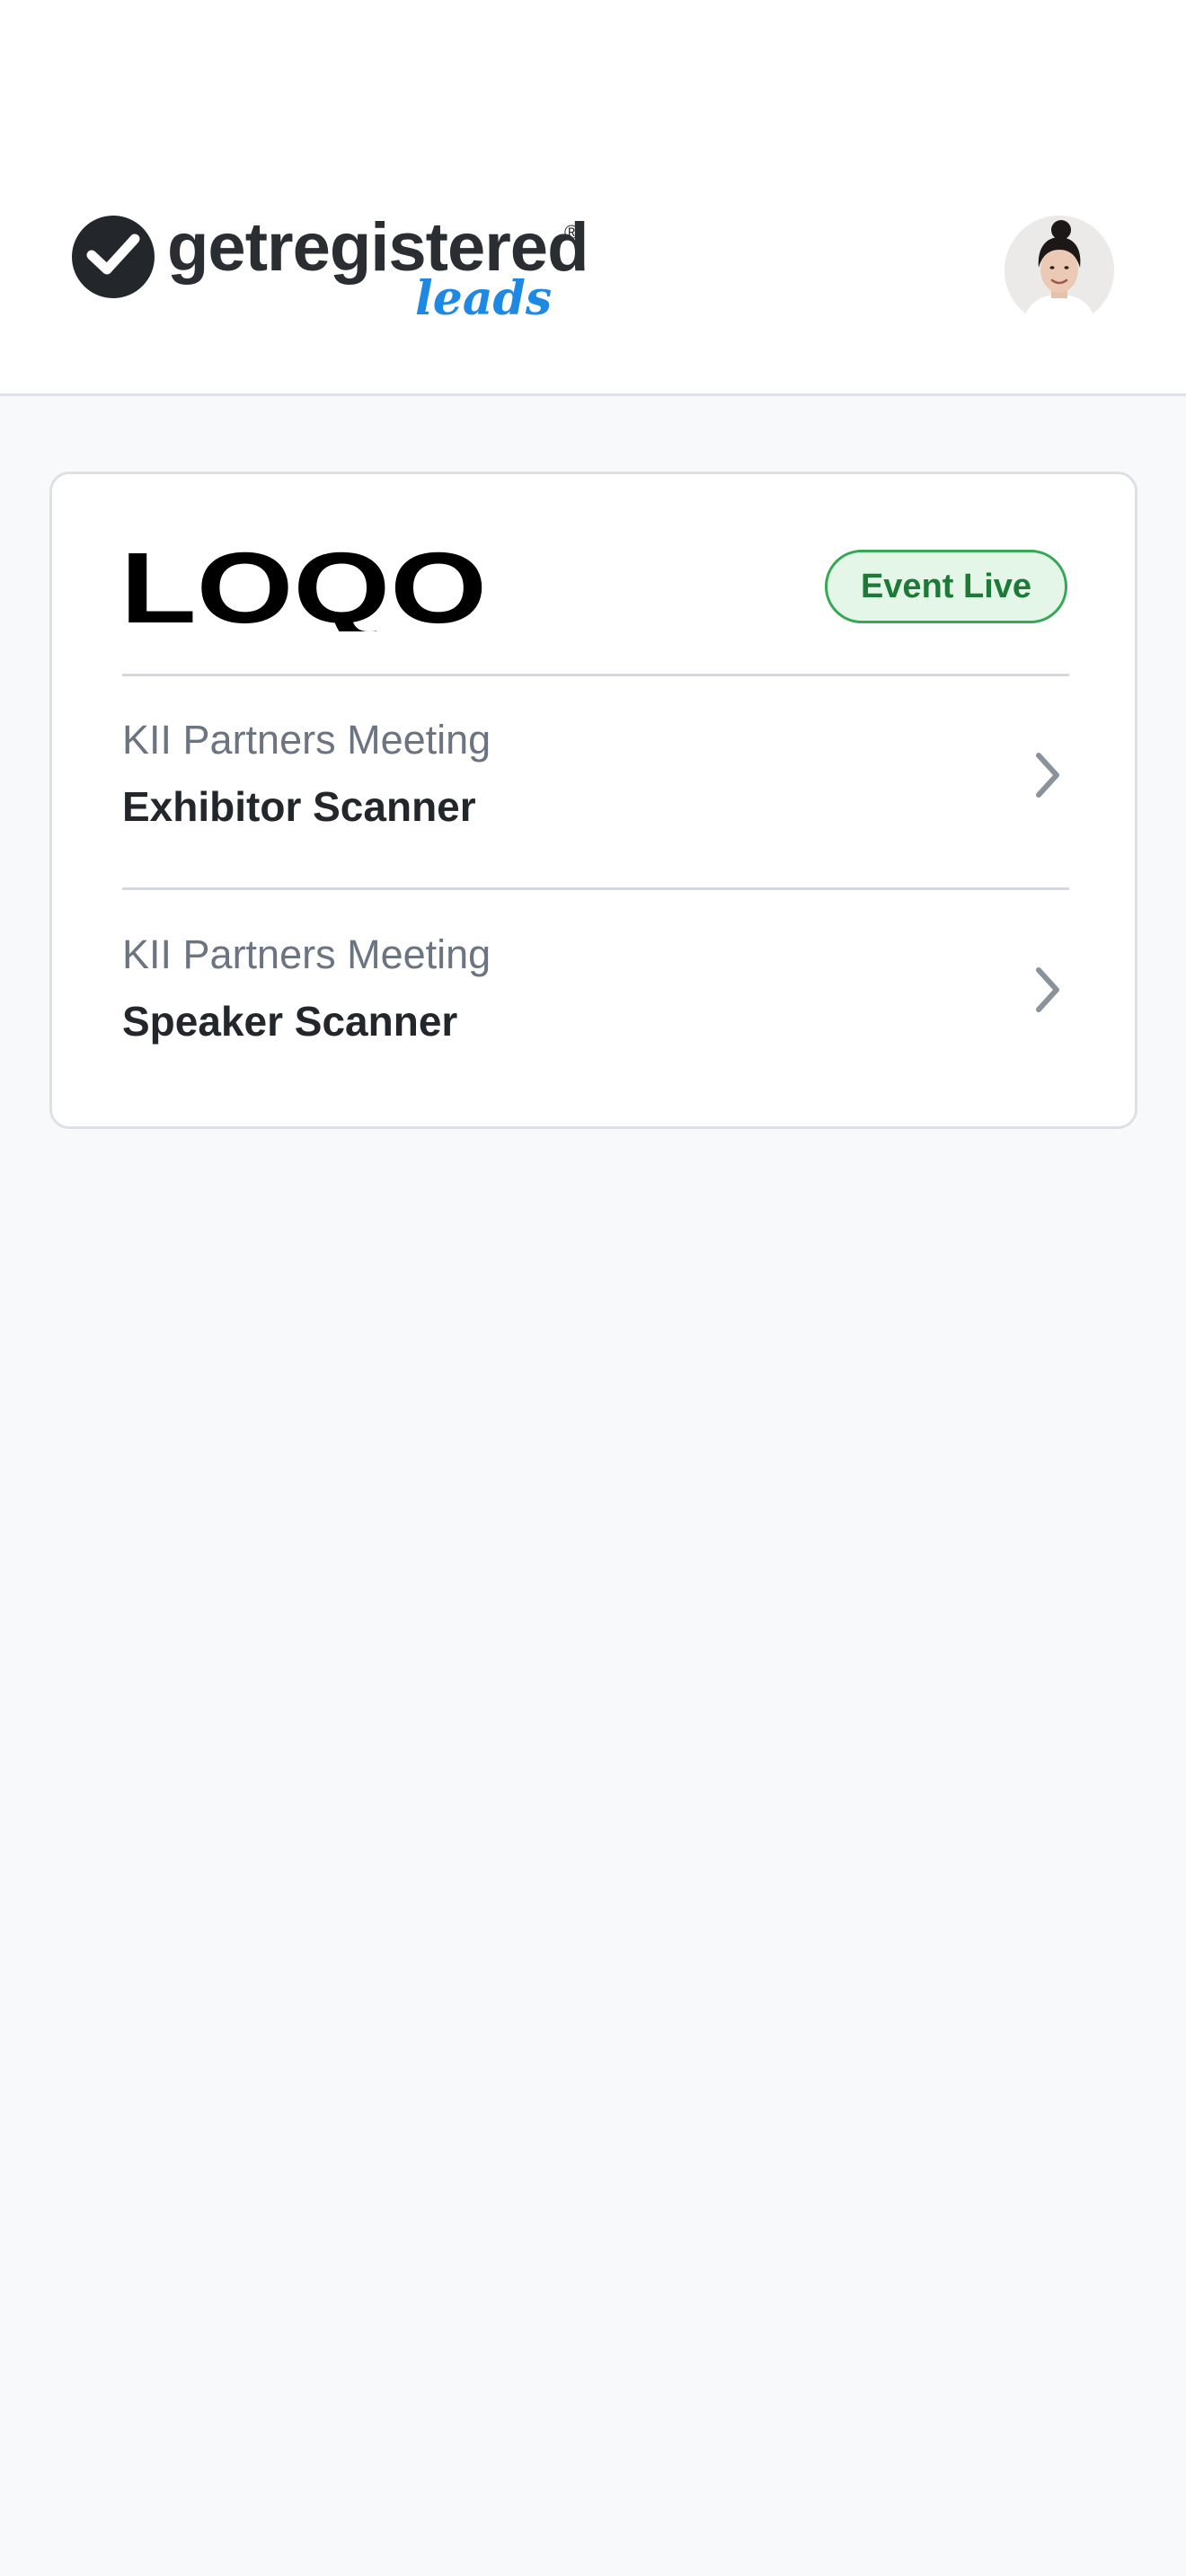 The width and height of the screenshot is (1186, 2576). I want to click on brand-subtitle: leads, so click(484, 298).